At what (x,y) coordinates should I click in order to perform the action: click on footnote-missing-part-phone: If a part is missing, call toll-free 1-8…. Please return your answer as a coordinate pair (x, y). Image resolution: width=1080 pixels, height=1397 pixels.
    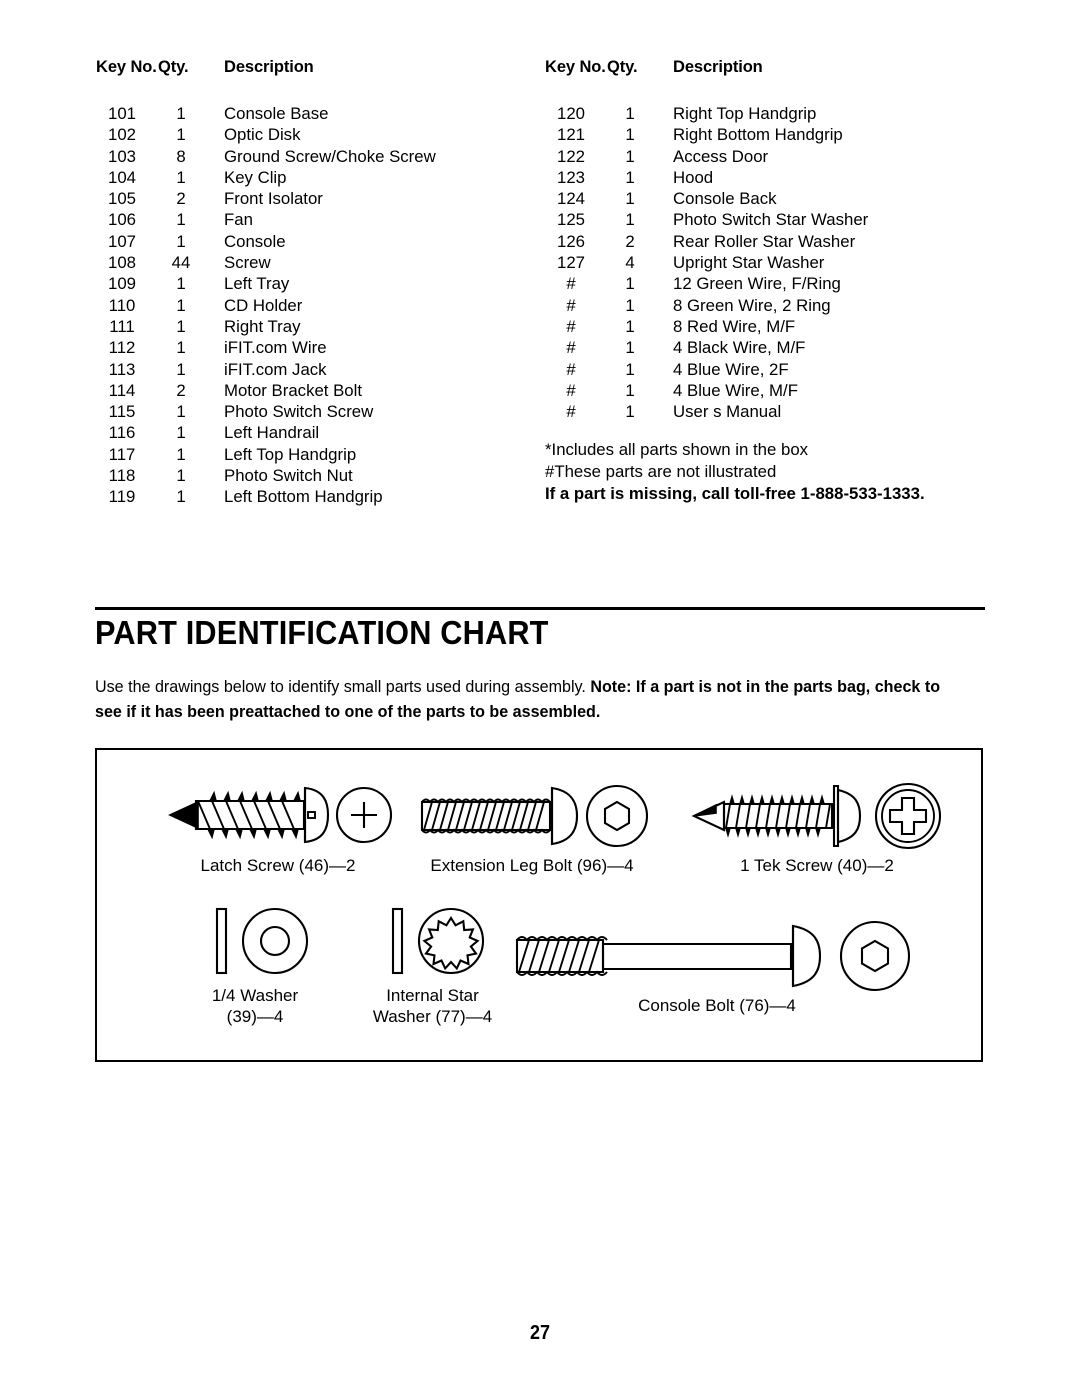
    Looking at the image, I should click on (735, 494).